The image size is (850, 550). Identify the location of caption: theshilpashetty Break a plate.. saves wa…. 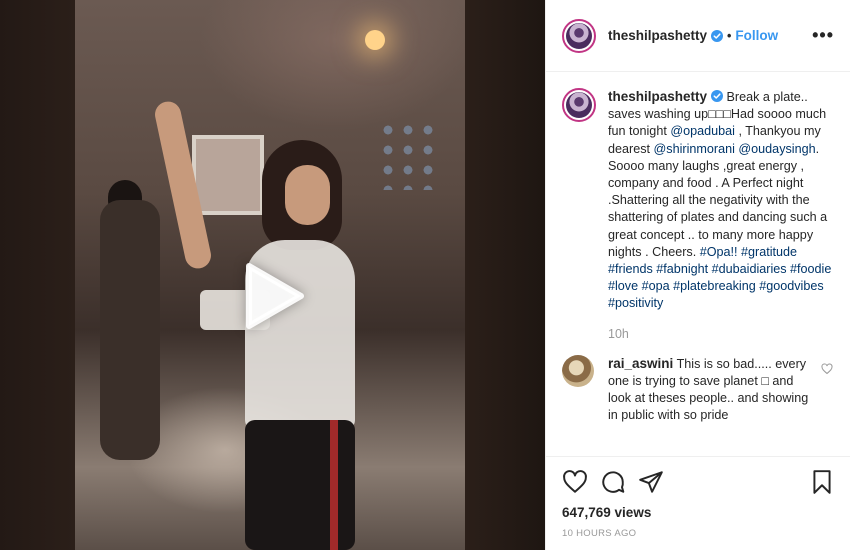
(698, 200).